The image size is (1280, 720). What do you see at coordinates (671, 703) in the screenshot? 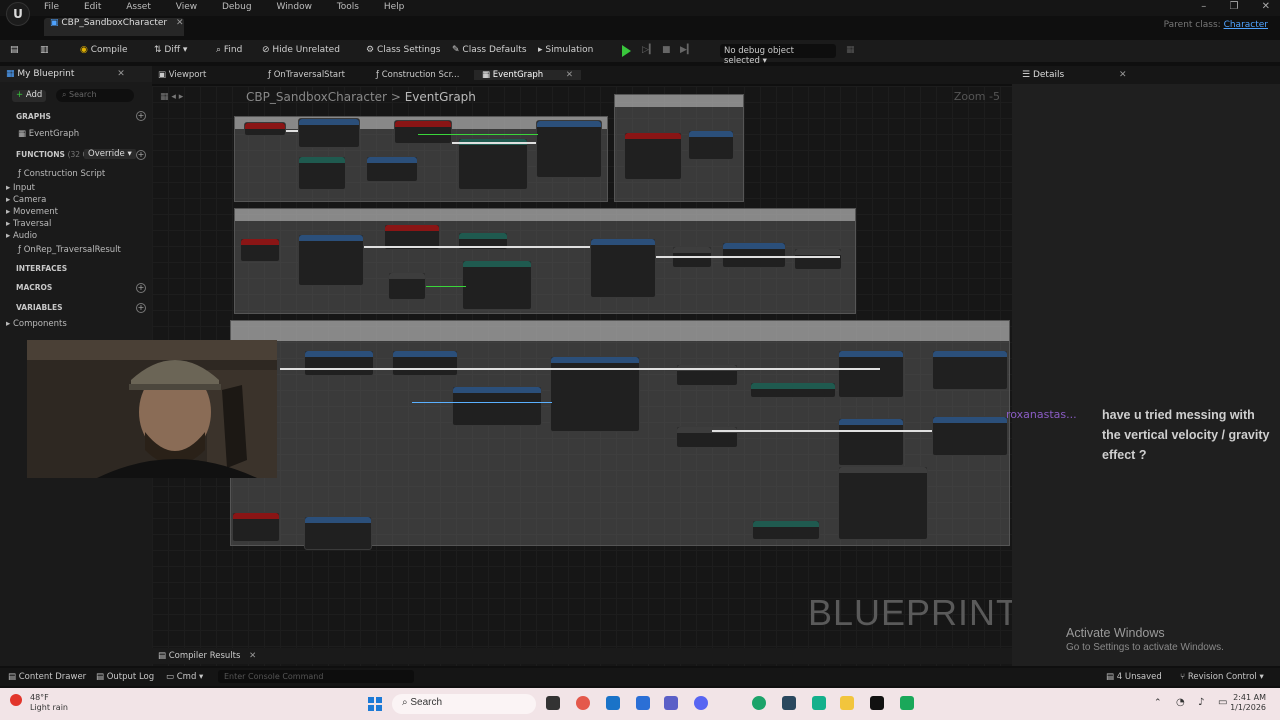
I see `teams-icon` at bounding box center [671, 703].